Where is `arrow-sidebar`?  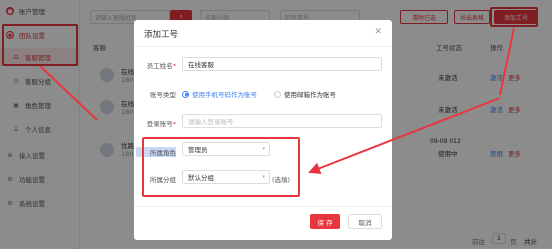 arrow-sidebar is located at coordinates (68, 93).